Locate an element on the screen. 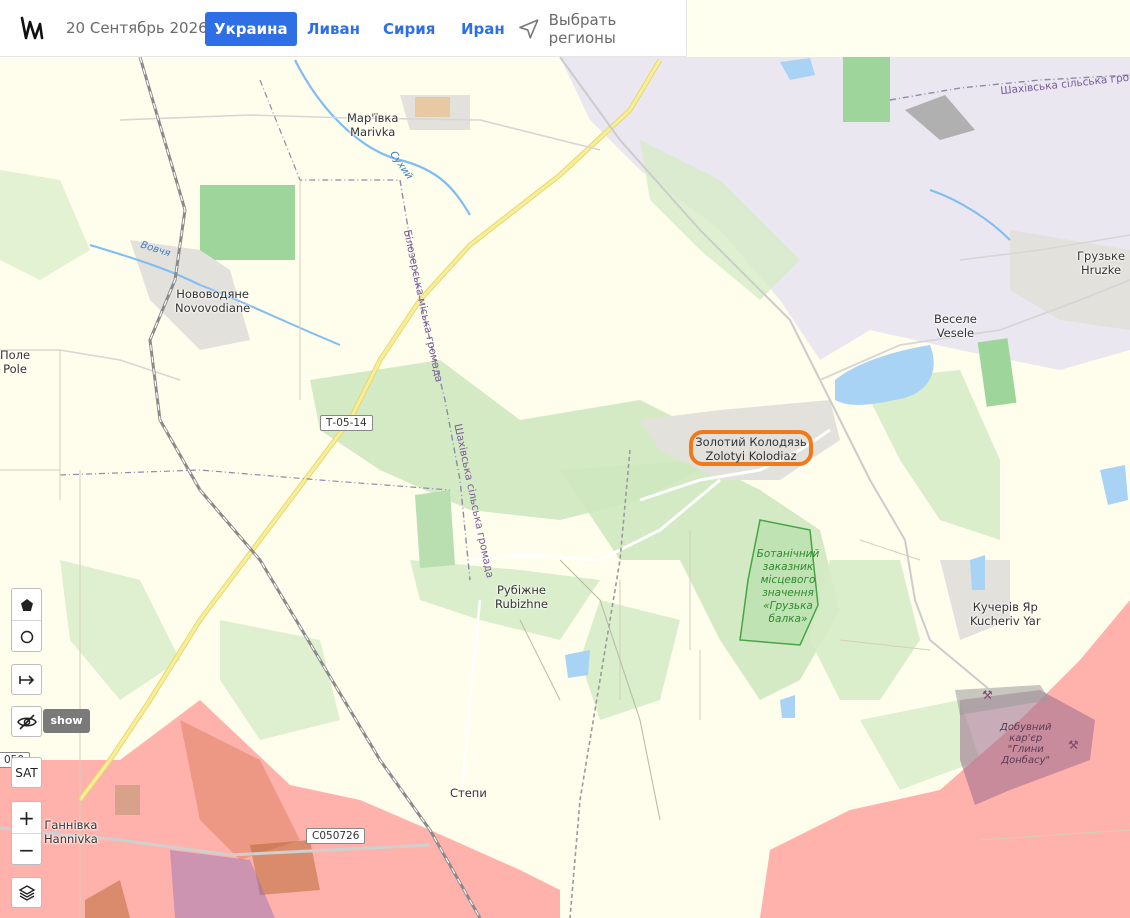  select-regions-label: Выбрать регионы is located at coordinates (582, 29).